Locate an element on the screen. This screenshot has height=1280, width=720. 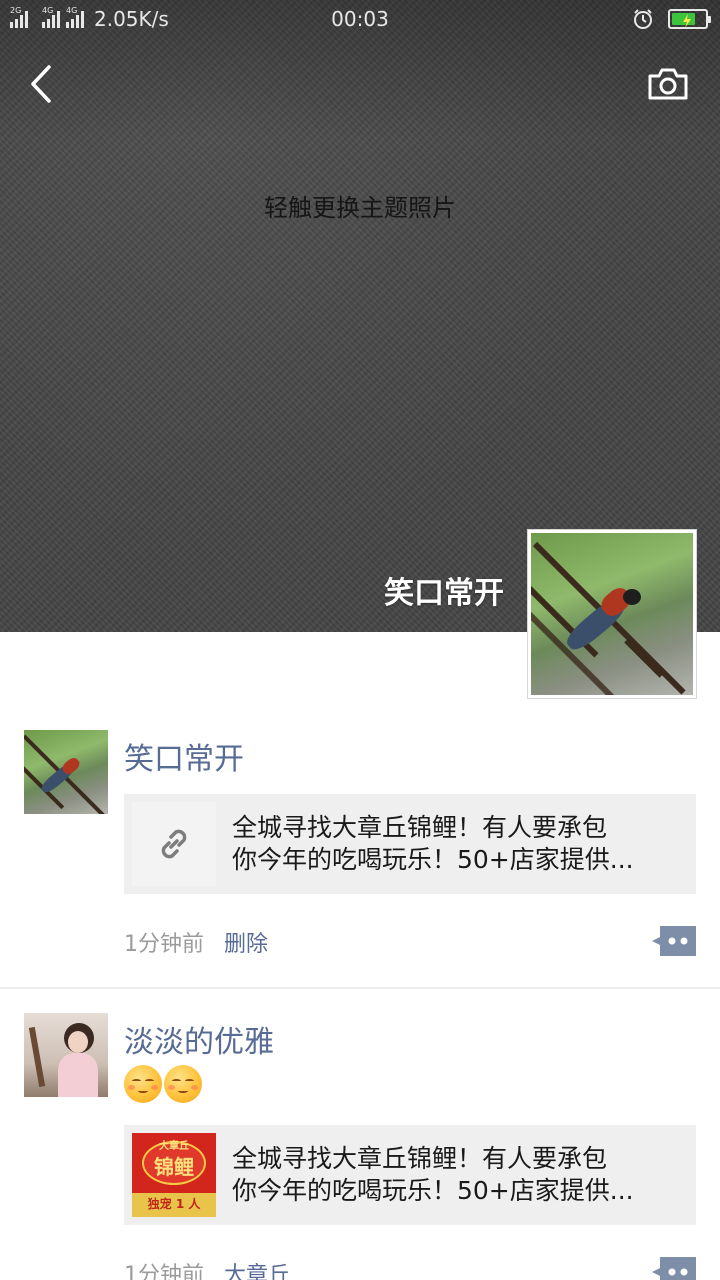
camera-button is located at coordinates (668, 84).